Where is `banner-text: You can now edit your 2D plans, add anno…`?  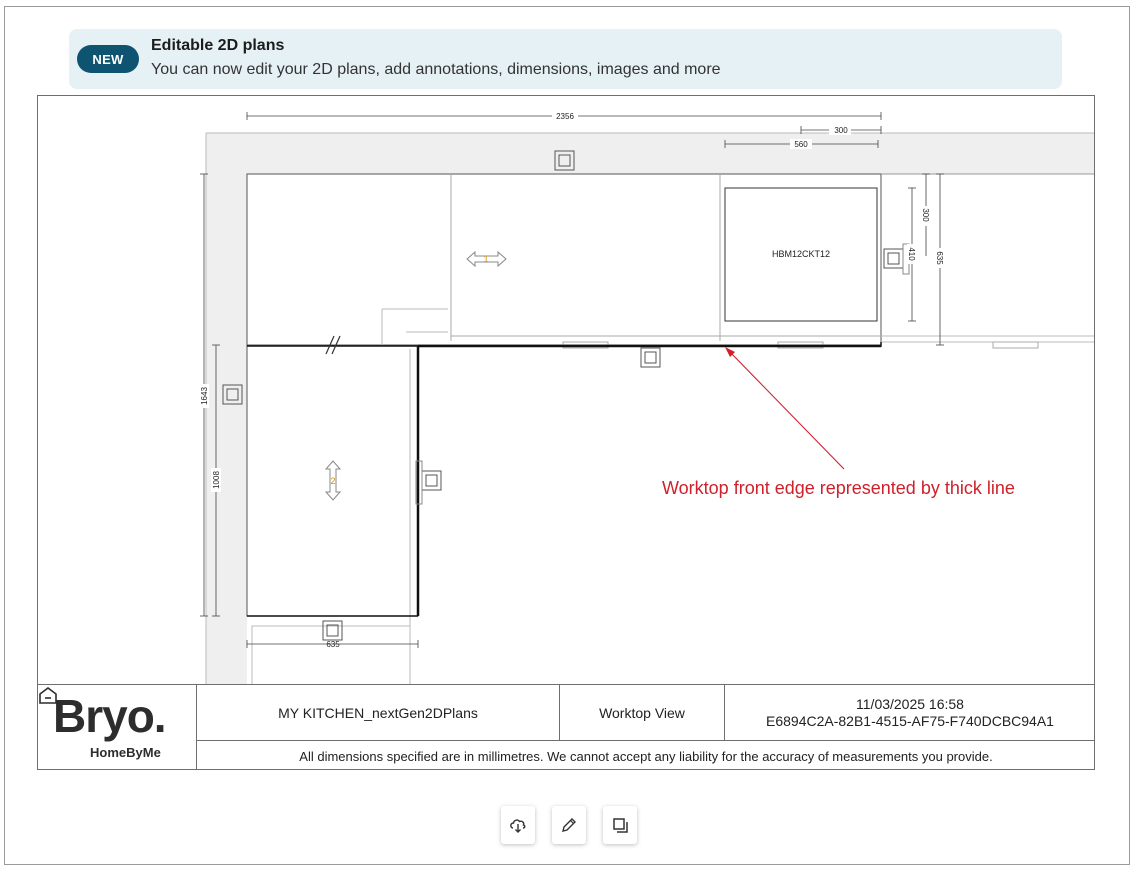 banner-text: You can now edit your 2D plans, add anno… is located at coordinates (436, 69).